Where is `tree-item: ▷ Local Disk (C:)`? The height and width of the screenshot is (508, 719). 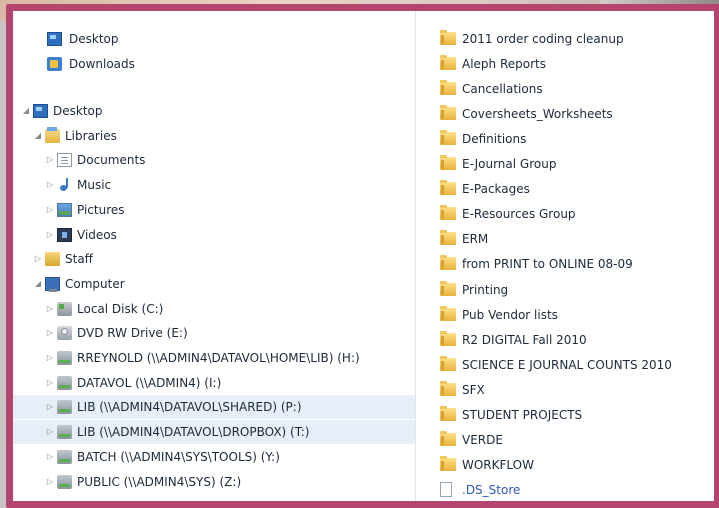 tree-item: ▷ Local Disk (C:) is located at coordinates (214, 309).